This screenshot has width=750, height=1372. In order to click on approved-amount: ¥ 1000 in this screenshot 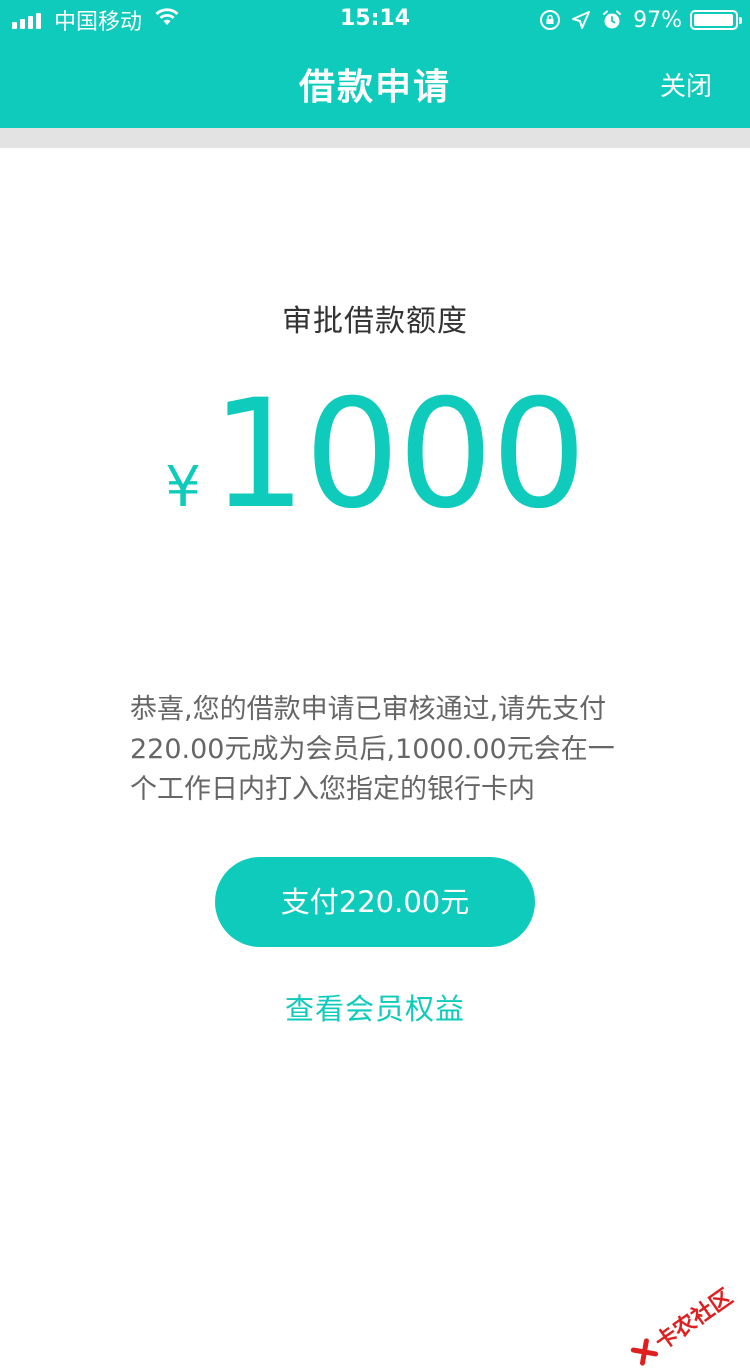, I will do `click(375, 460)`.